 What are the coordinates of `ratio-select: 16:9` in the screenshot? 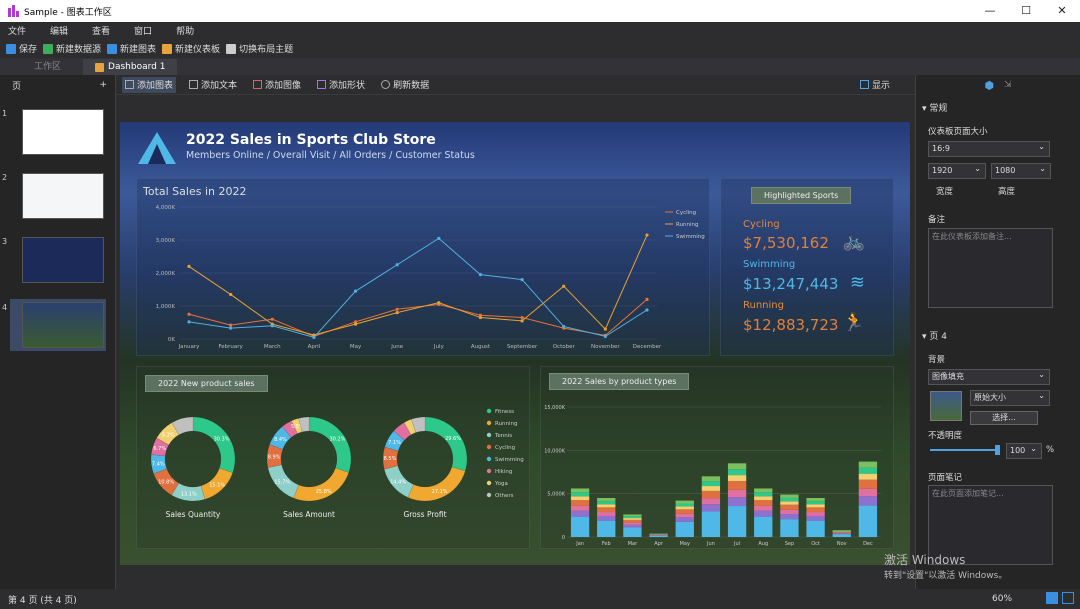 It's located at (989, 148).